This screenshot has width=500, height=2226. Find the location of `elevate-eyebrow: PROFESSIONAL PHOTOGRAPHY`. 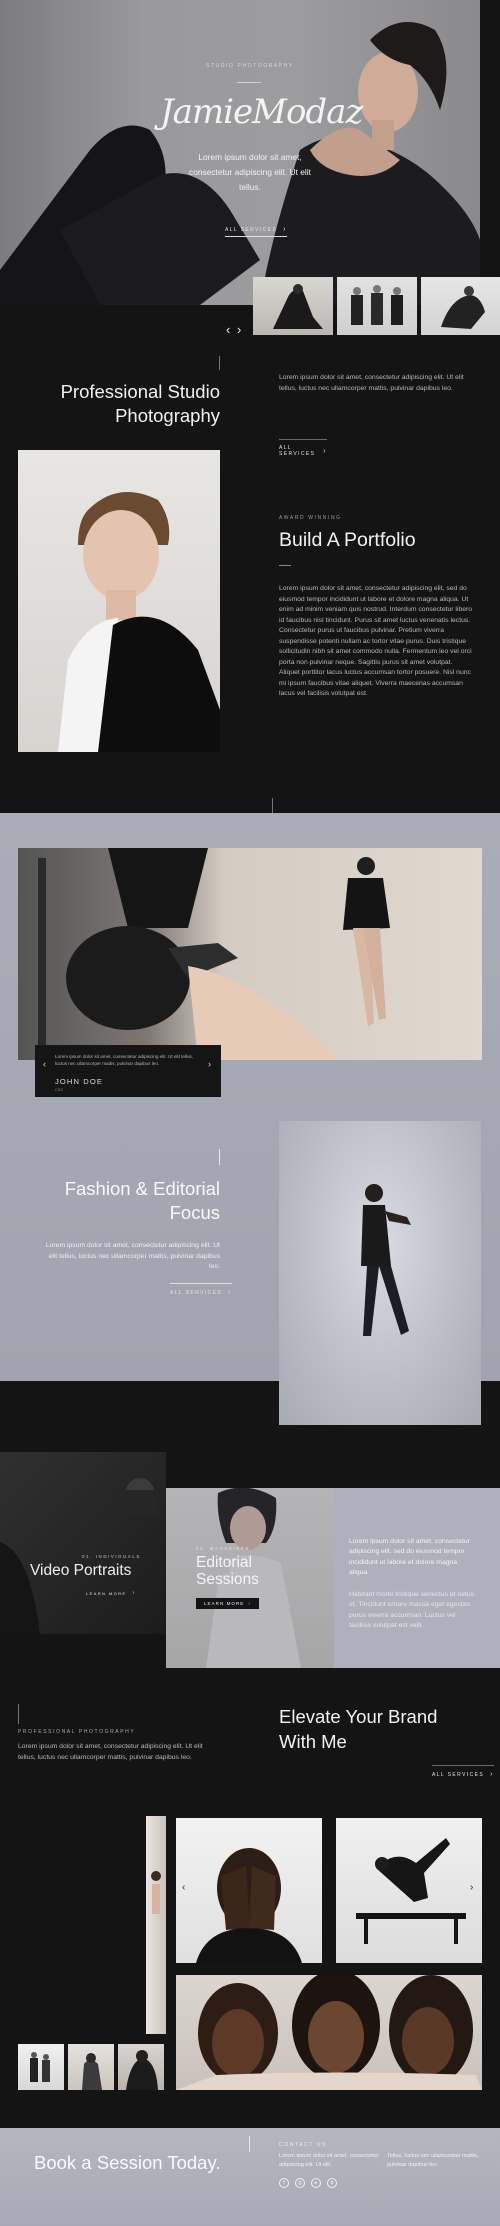

elevate-eyebrow: PROFESSIONAL PHOTOGRAPHY is located at coordinates (77, 1732).